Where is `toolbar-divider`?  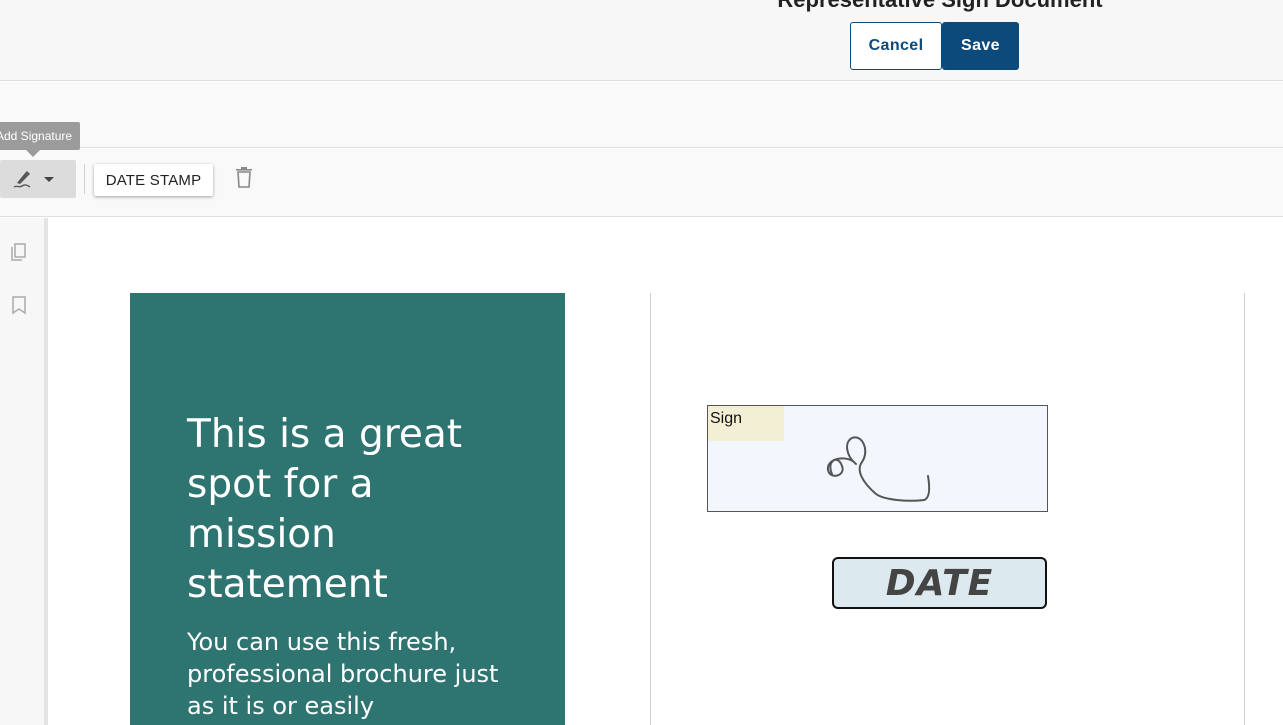 toolbar-divider is located at coordinates (84, 179).